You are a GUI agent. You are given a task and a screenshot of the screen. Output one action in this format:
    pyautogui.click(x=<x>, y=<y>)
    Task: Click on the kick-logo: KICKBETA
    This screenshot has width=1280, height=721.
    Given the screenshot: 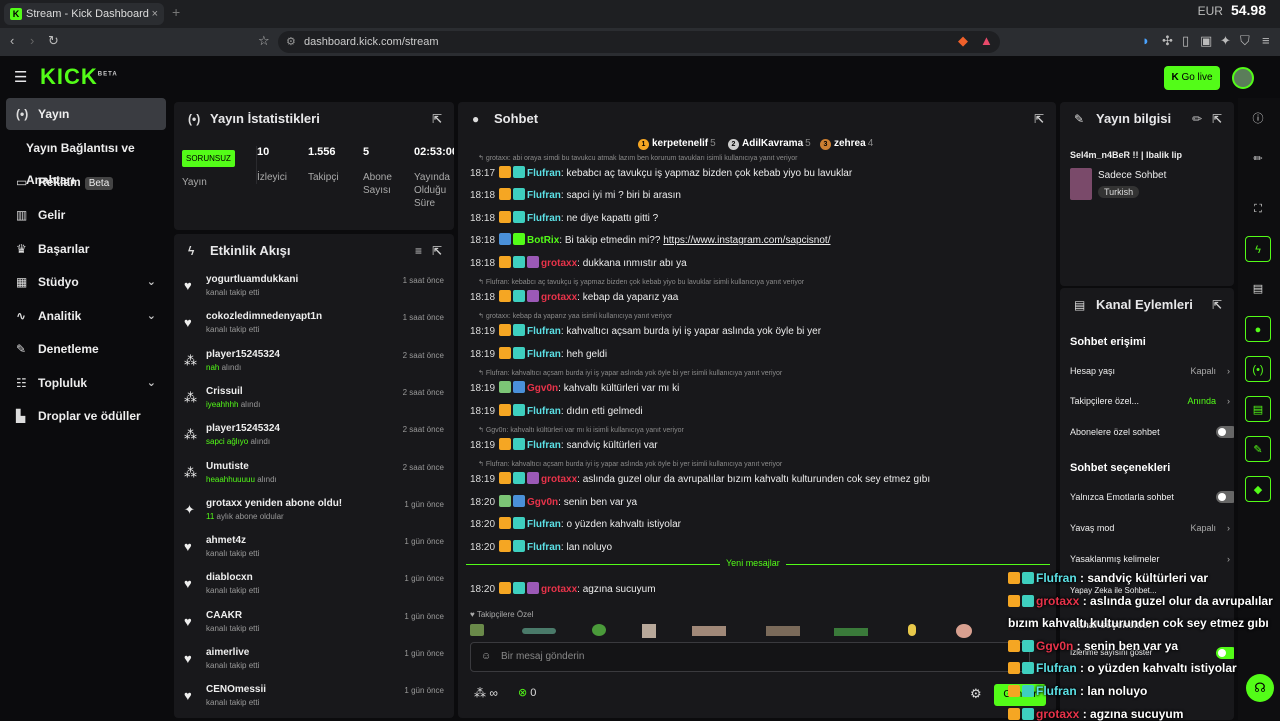 What is the action you would take?
    pyautogui.click(x=79, y=77)
    